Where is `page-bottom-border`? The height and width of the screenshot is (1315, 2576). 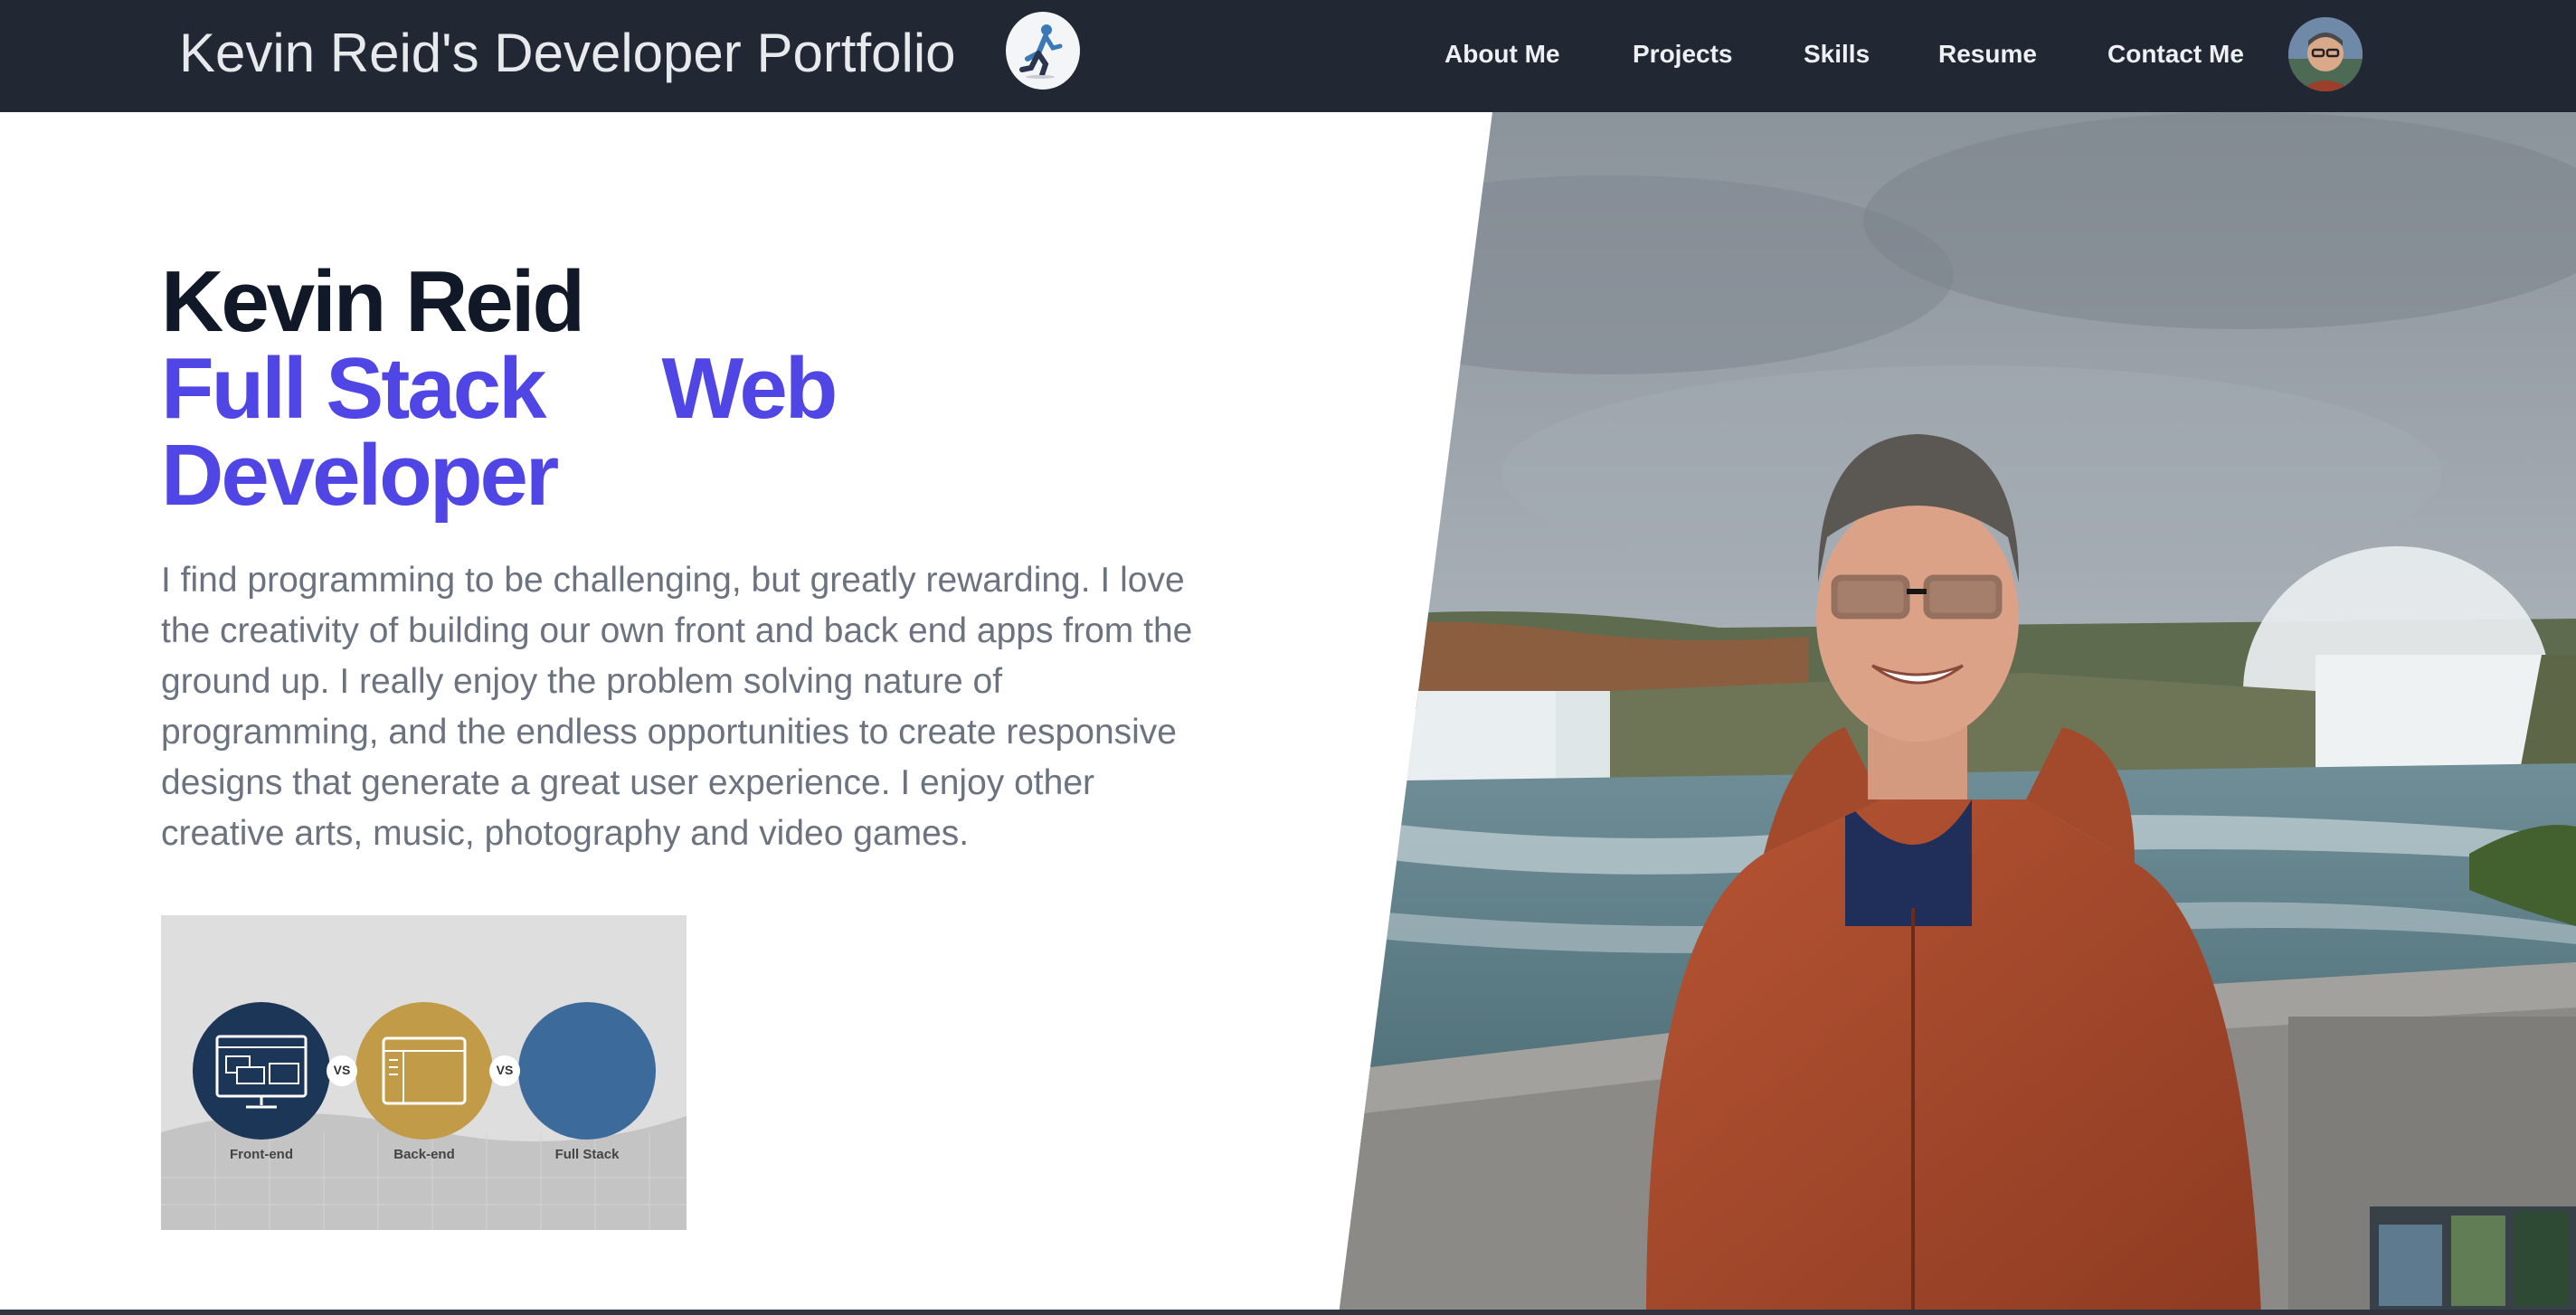 page-bottom-border is located at coordinates (1288, 1313).